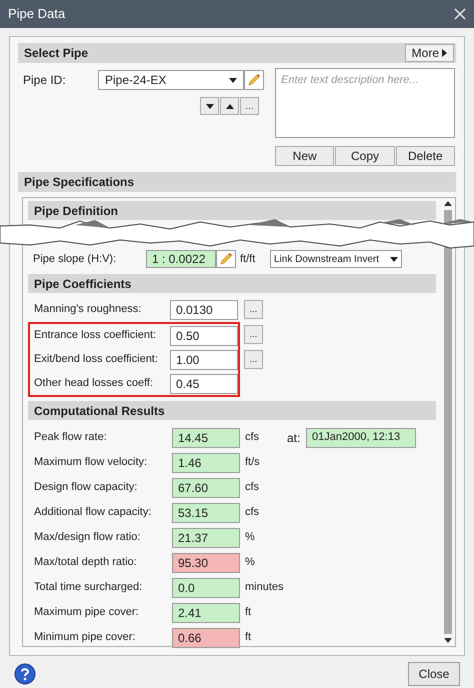 The height and width of the screenshot is (688, 474). What do you see at coordinates (204, 310) in the screenshot?
I see `coefficient-field: 0.0130` at bounding box center [204, 310].